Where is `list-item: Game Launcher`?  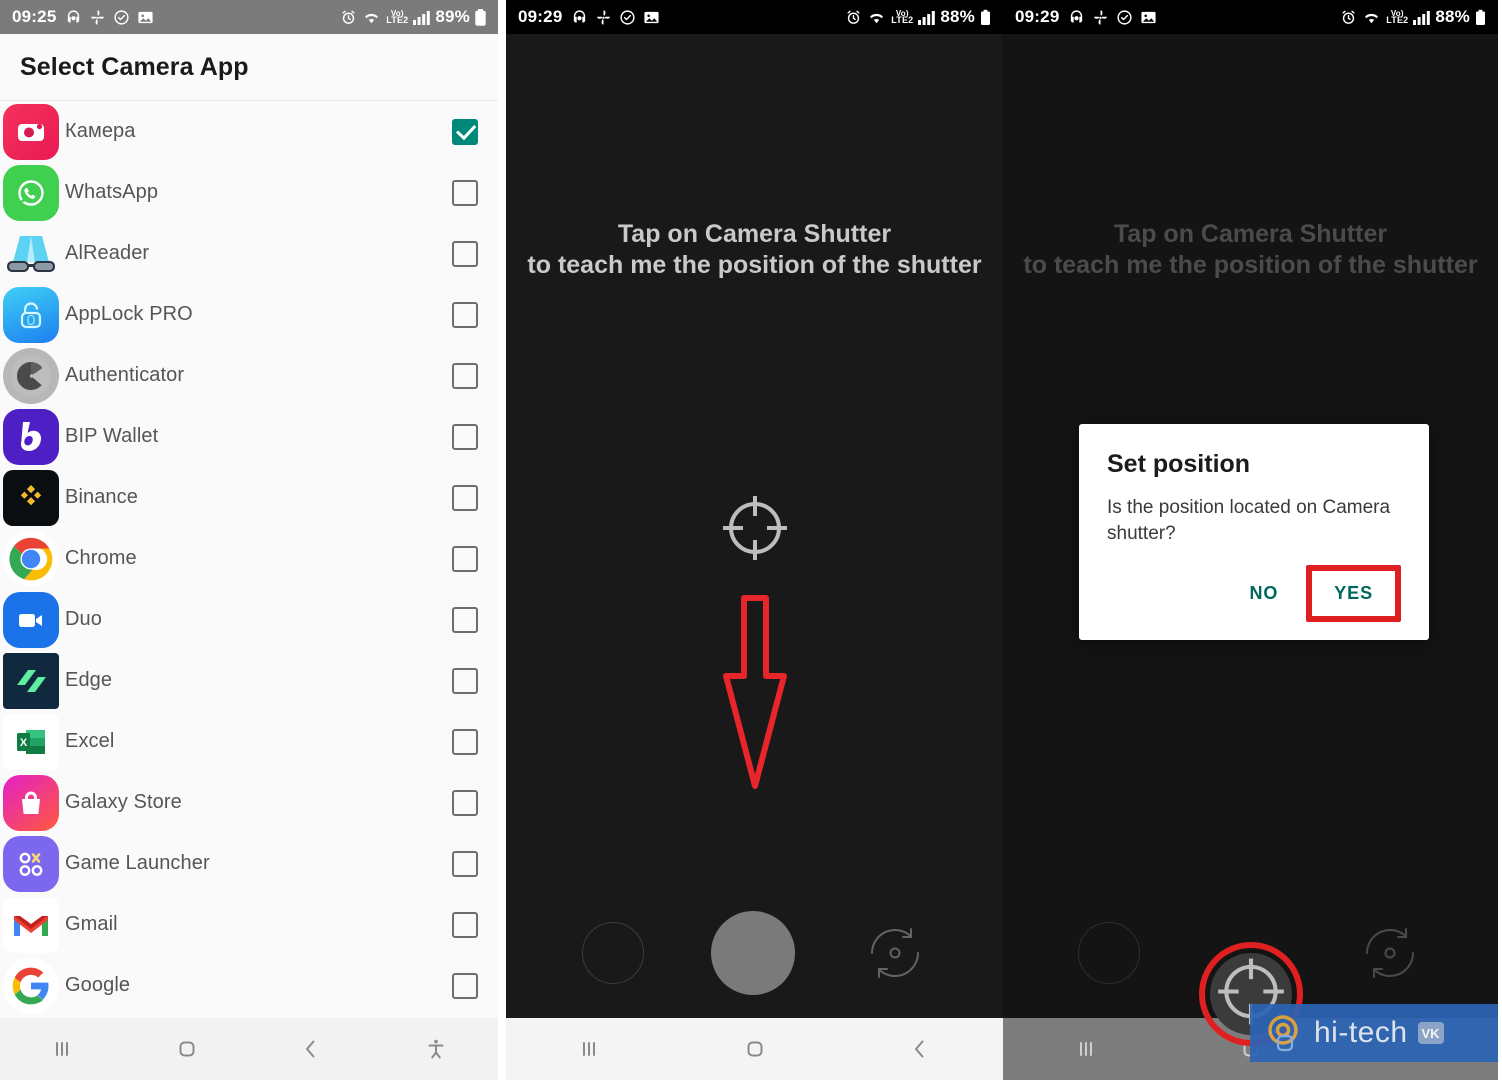
list-item: Game Launcher is located at coordinates (249, 863).